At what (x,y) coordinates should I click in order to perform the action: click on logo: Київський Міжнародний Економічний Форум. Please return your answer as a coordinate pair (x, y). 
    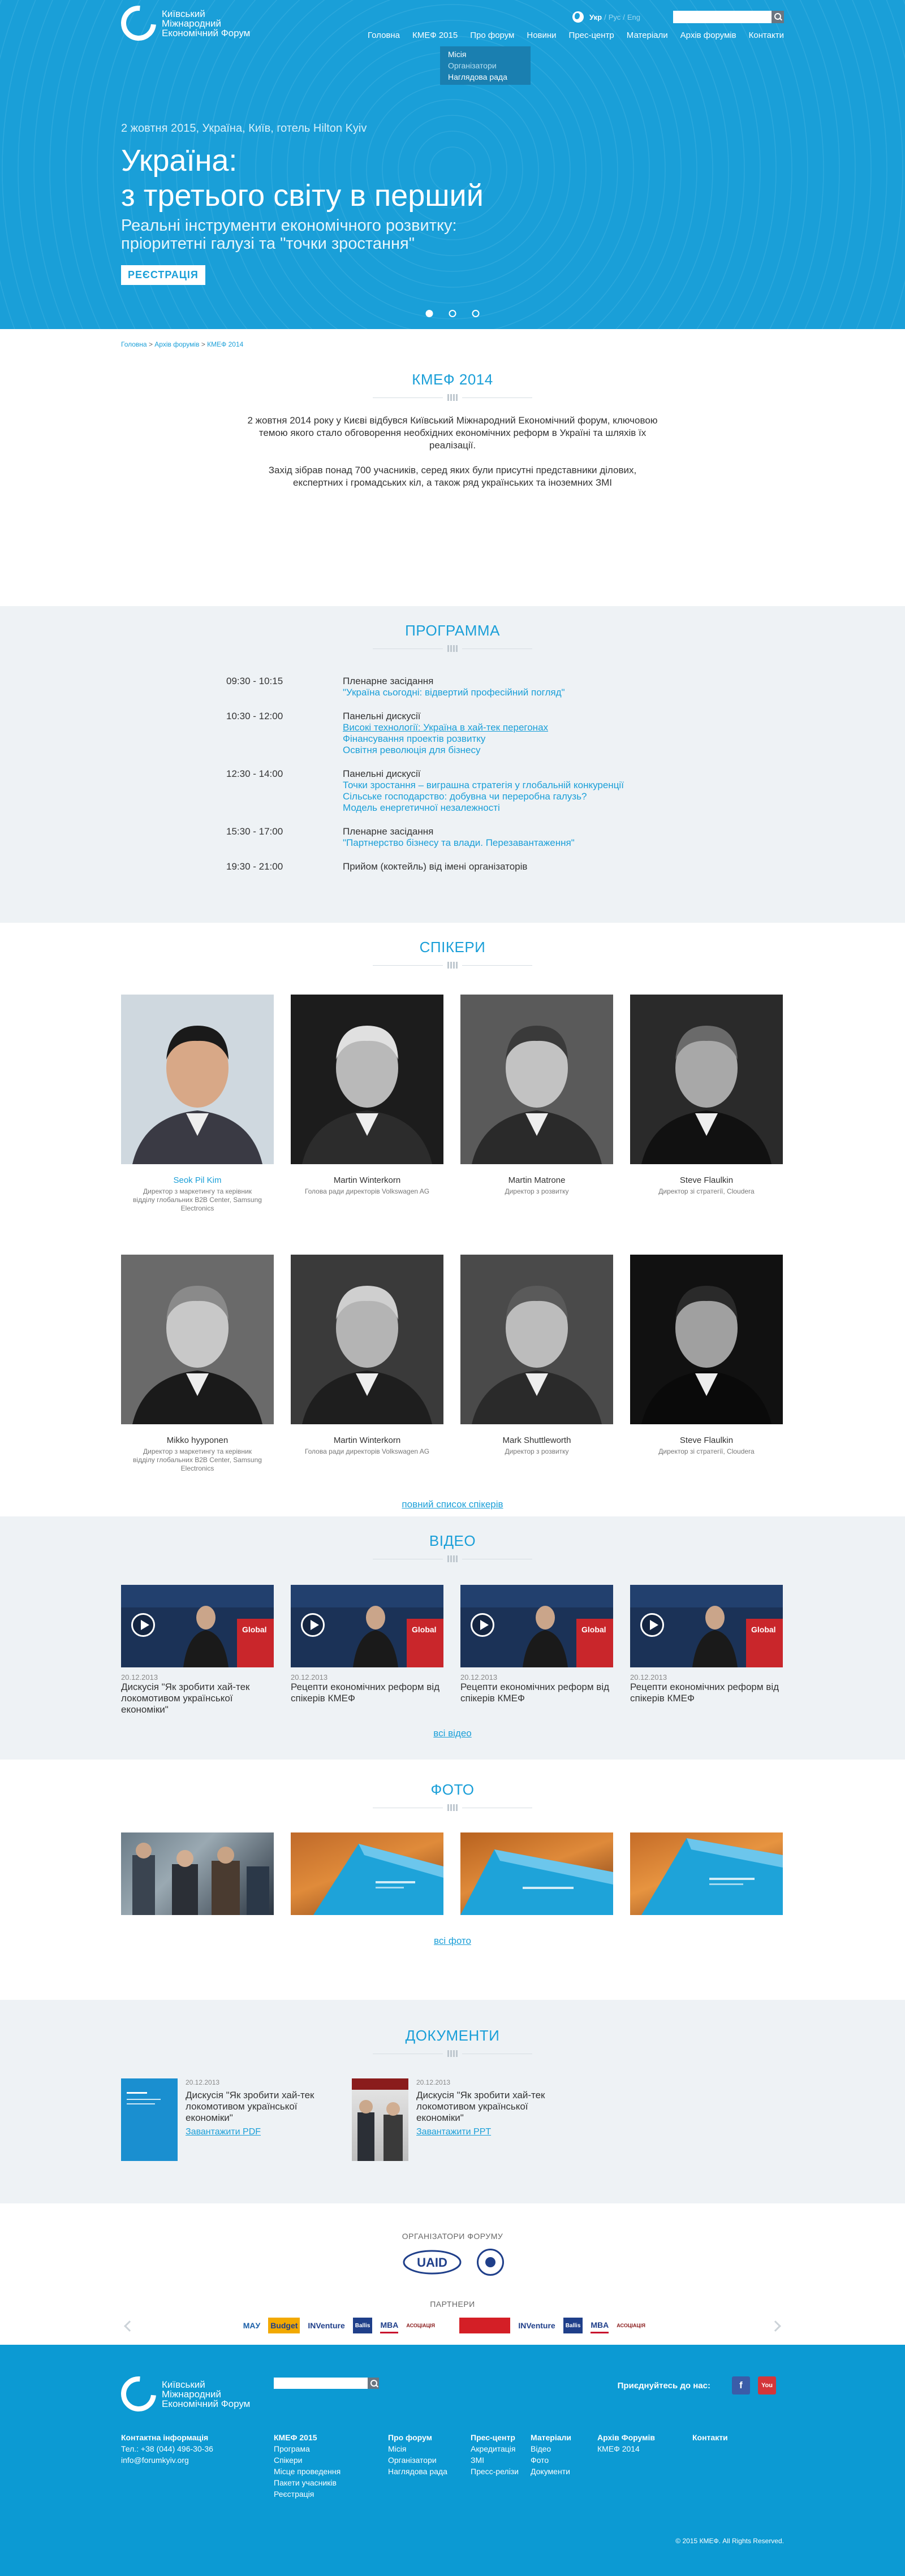
    Looking at the image, I should click on (186, 24).